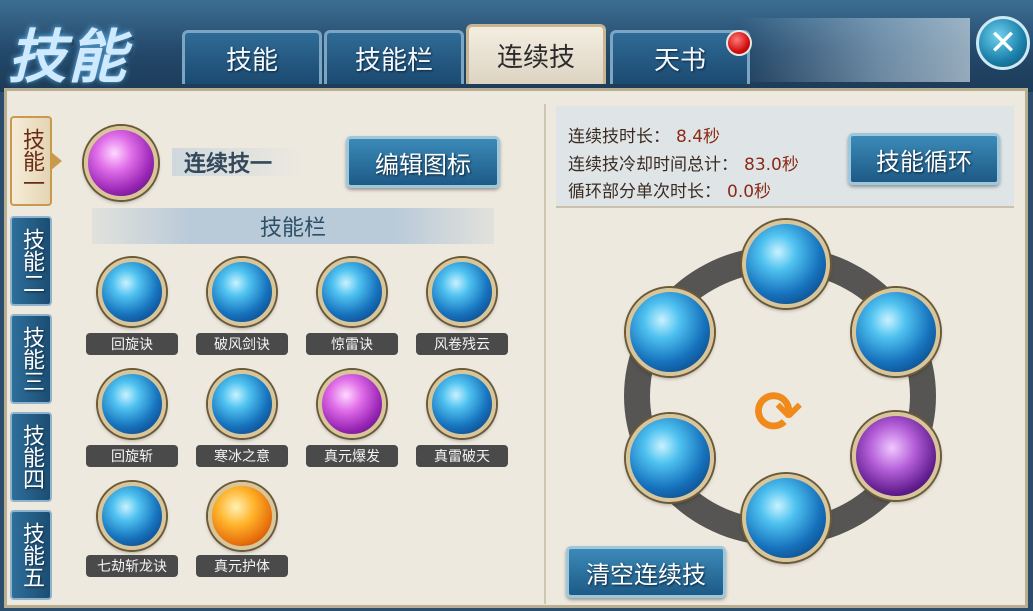 Image resolution: width=1033 pixels, height=611 pixels. Describe the element at coordinates (670, 458) in the screenshot. I see `combo-slot-ice-blade-icon` at that location.